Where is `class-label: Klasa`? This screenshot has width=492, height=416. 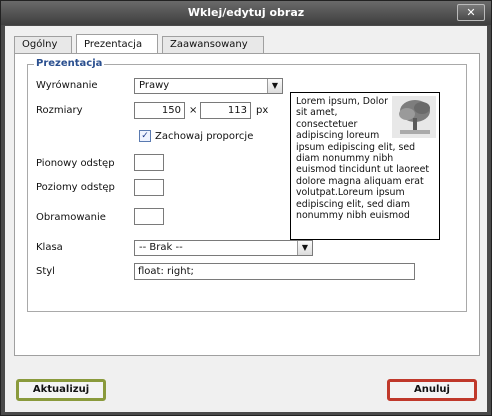
class-label: Klasa is located at coordinates (49, 247).